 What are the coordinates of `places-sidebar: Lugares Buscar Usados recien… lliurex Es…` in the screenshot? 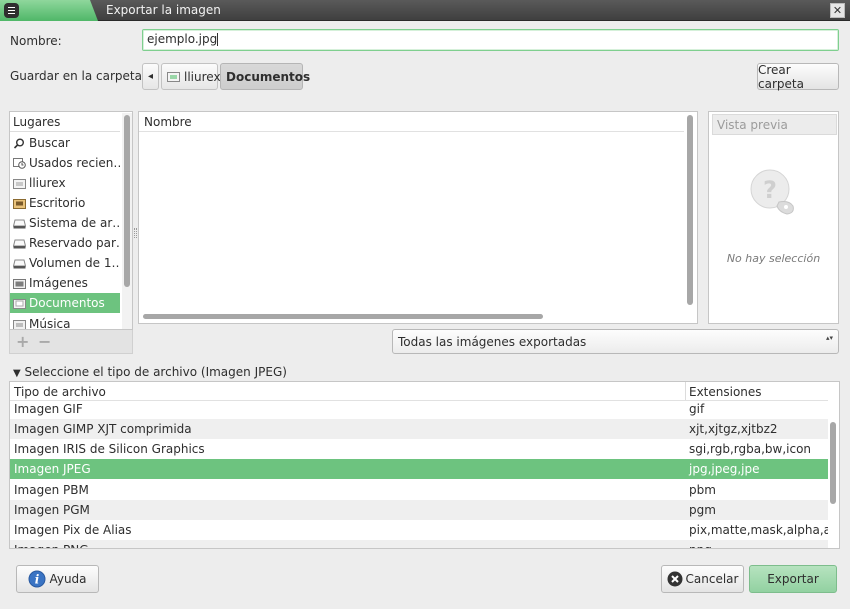 It's located at (71, 220).